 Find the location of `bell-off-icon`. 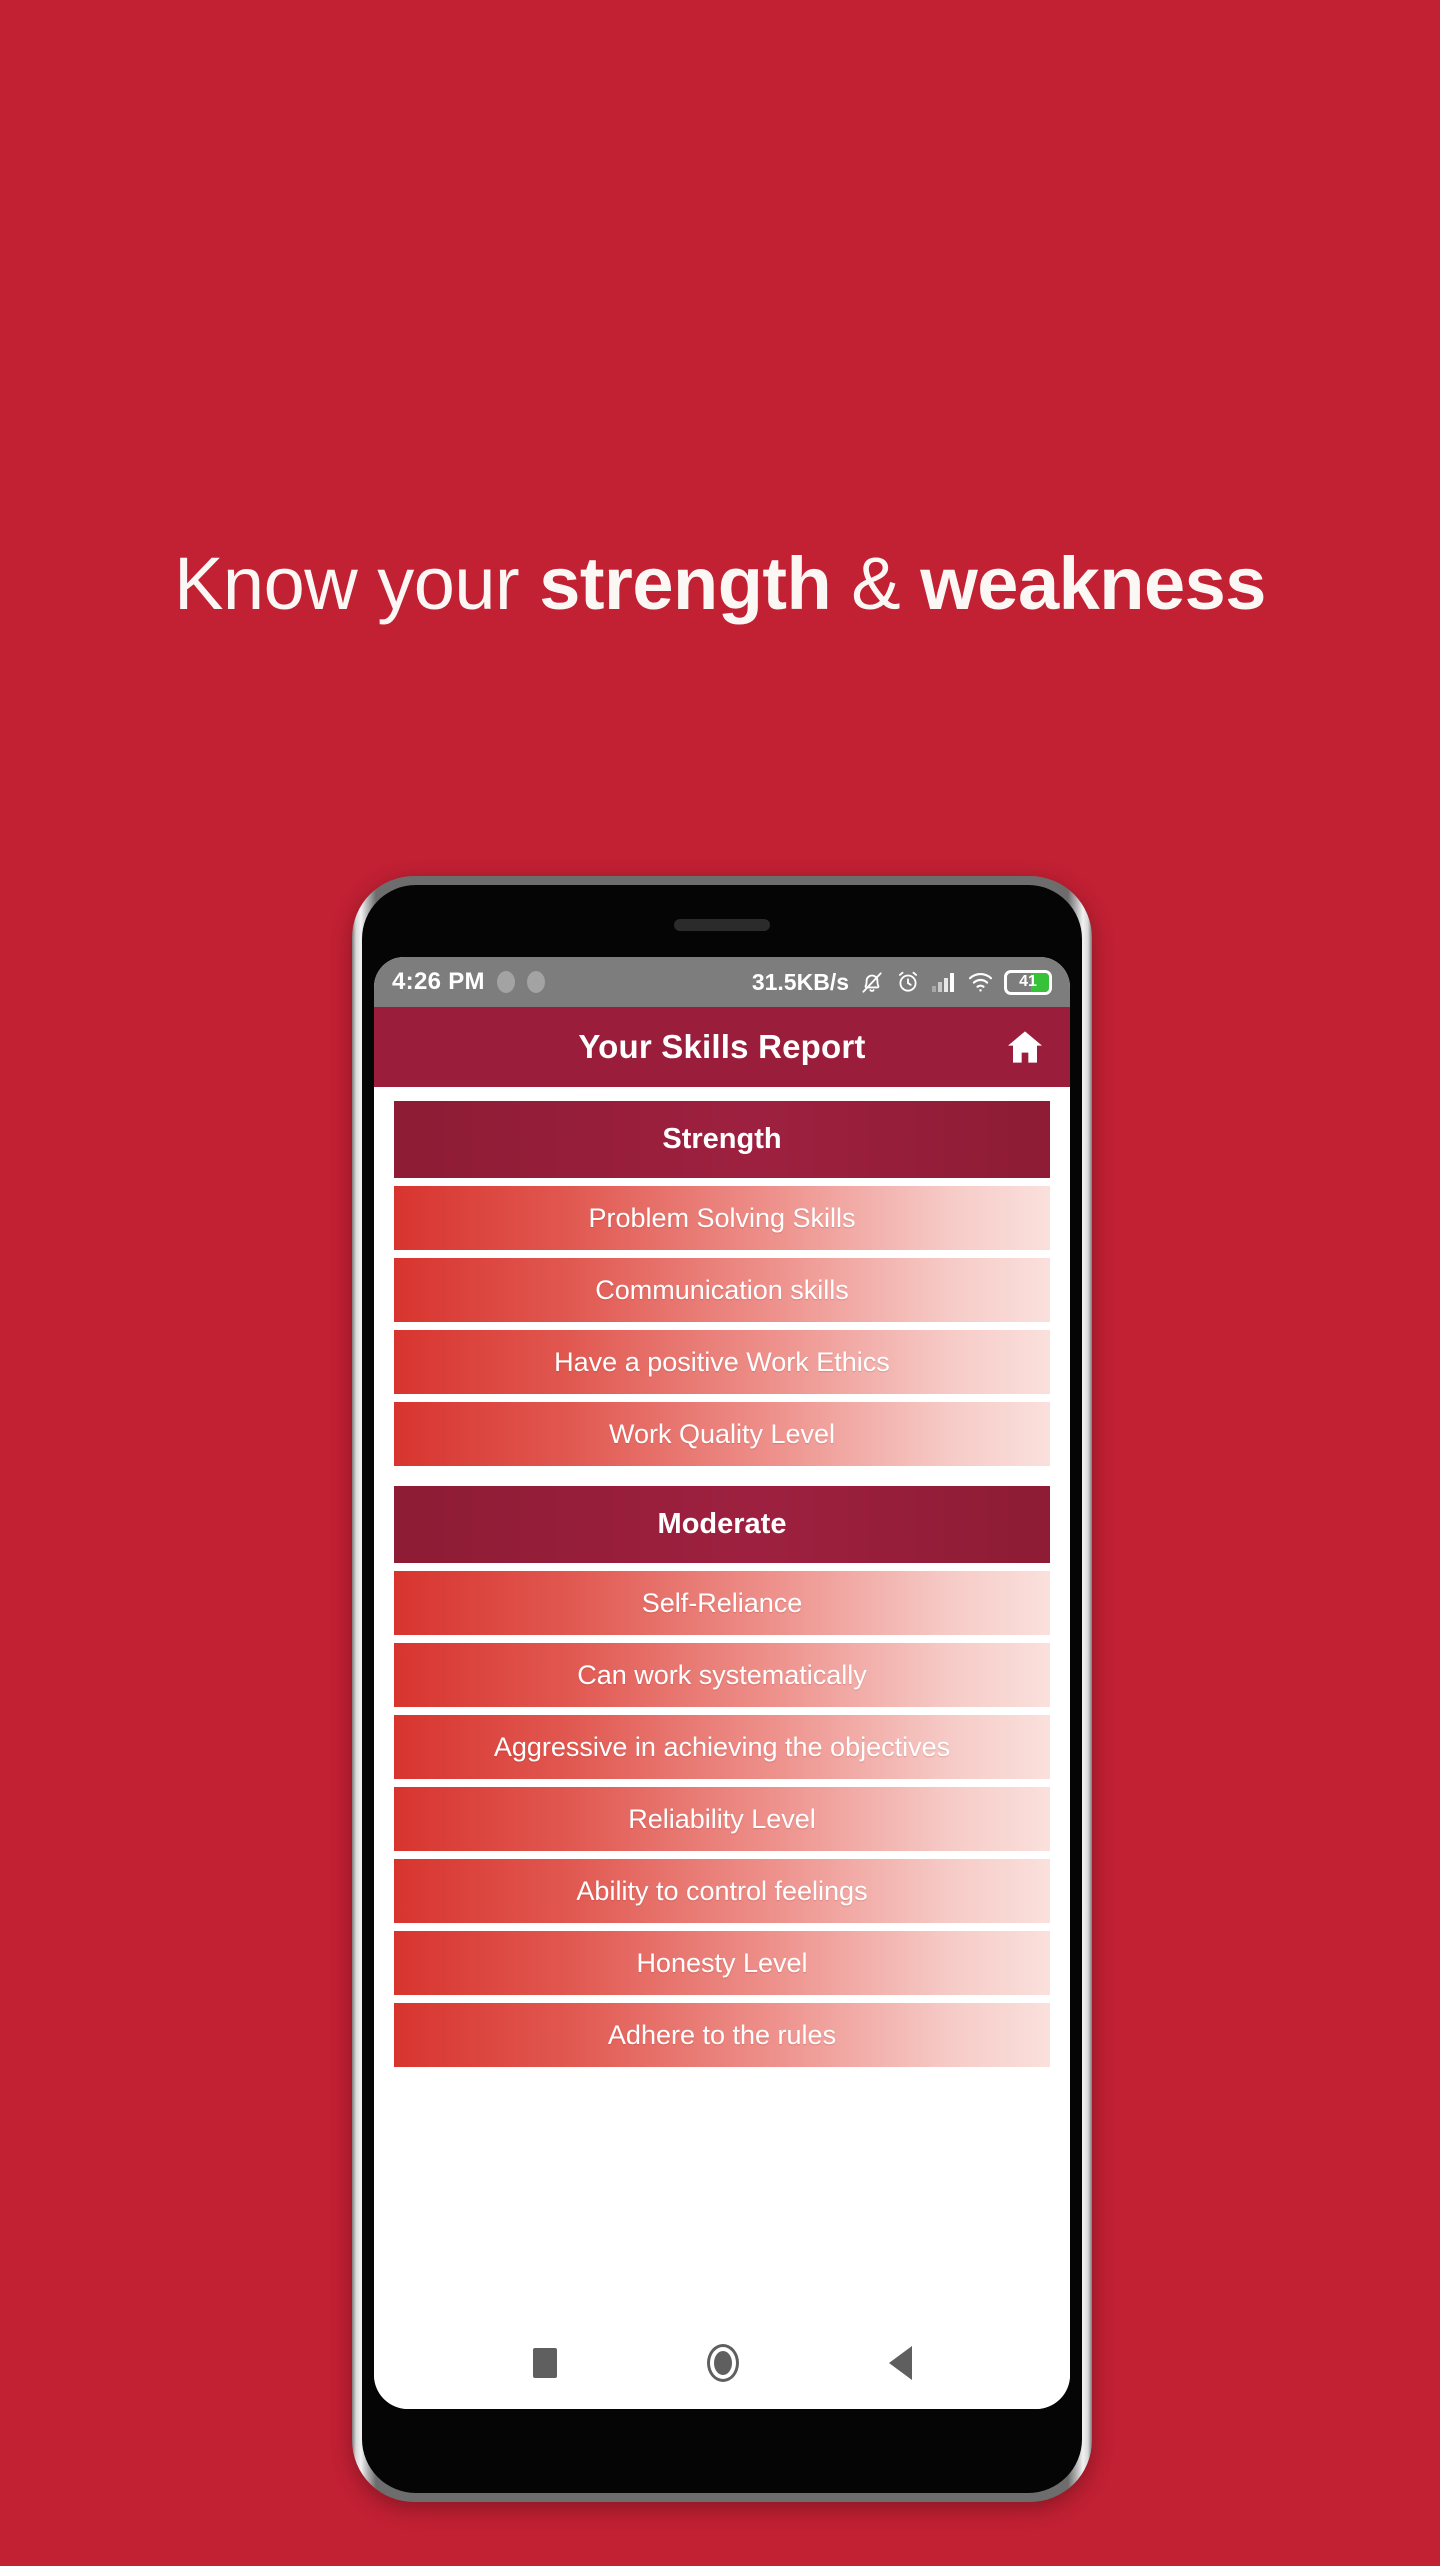

bell-off-icon is located at coordinates (872, 982).